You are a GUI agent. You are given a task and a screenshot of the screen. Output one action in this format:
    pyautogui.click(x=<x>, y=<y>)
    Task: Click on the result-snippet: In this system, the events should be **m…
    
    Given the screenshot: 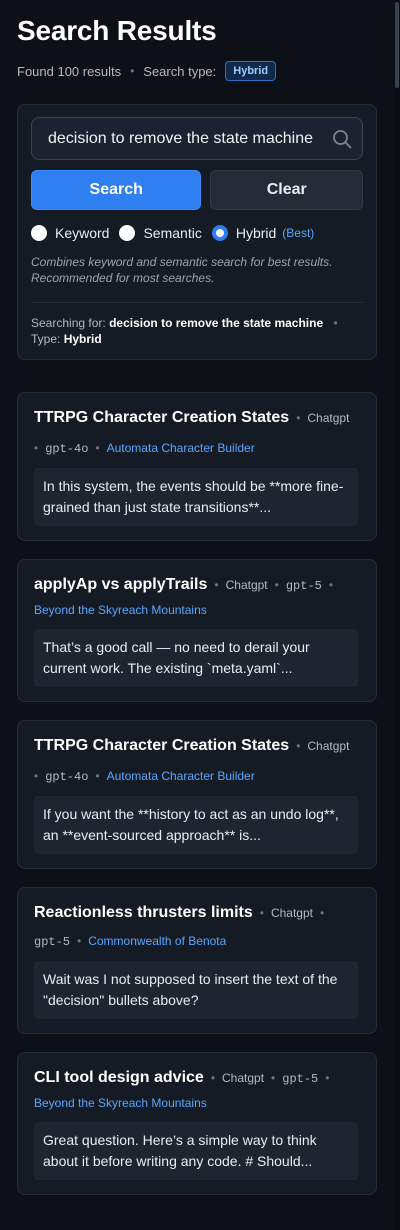 What is the action you would take?
    pyautogui.click(x=196, y=497)
    